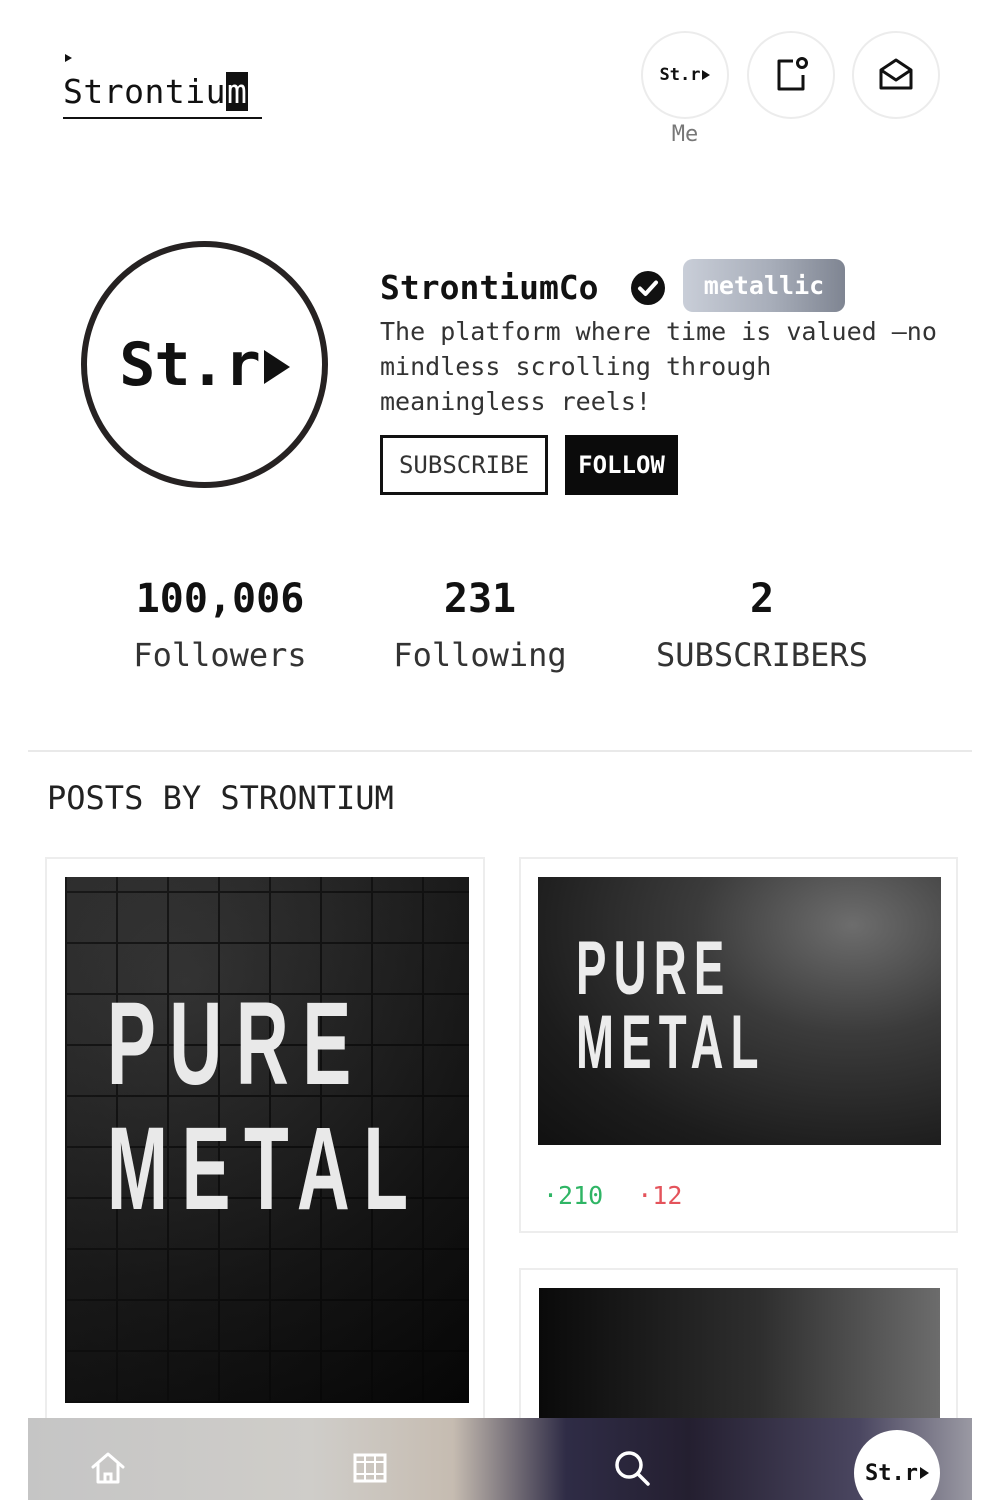 The height and width of the screenshot is (1500, 1000). Describe the element at coordinates (480, 655) in the screenshot. I see `stat-label: Following` at that location.